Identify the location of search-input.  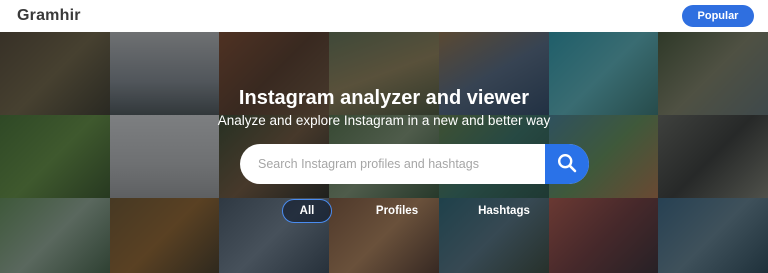
(392, 164).